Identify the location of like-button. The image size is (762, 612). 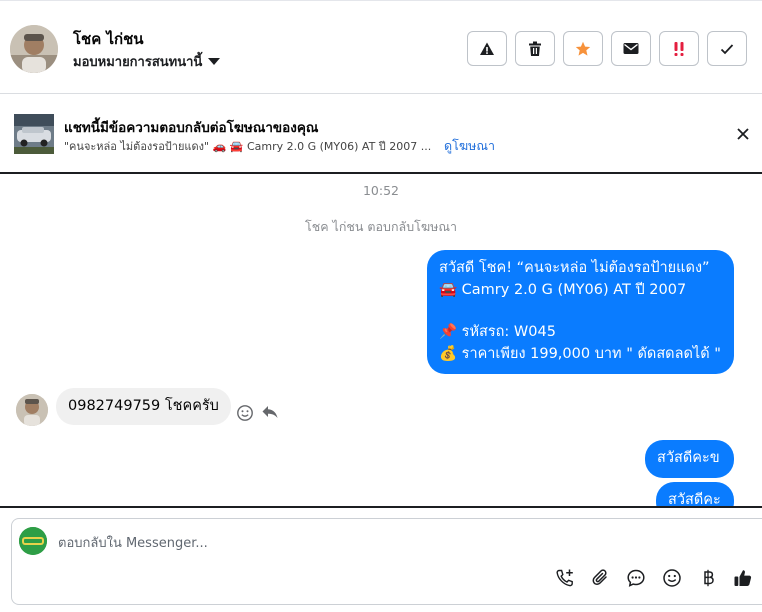
(743, 578).